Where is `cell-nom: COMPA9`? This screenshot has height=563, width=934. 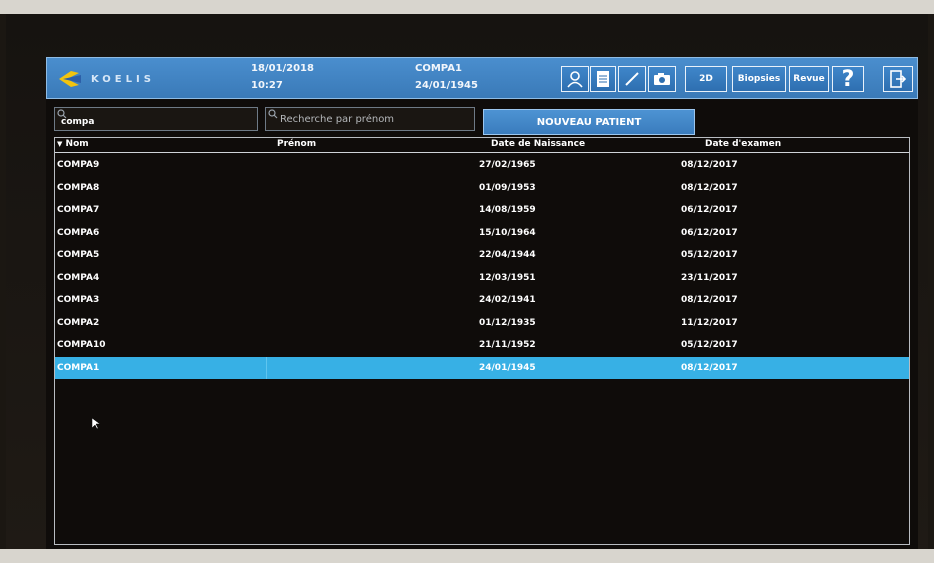 cell-nom: COMPA9 is located at coordinates (78, 165).